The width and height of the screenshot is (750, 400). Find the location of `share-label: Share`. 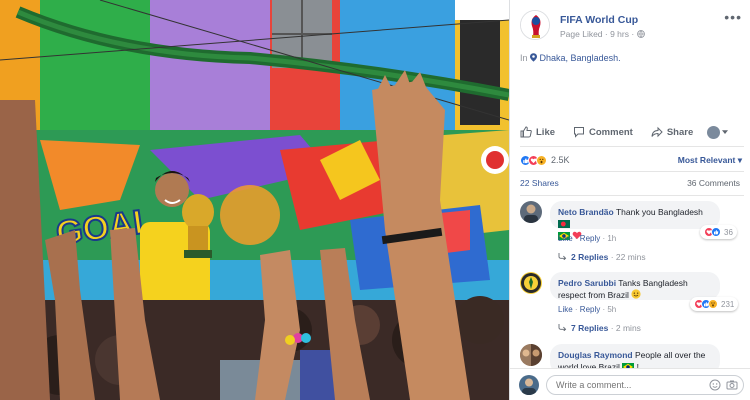

share-label: Share is located at coordinates (680, 132).